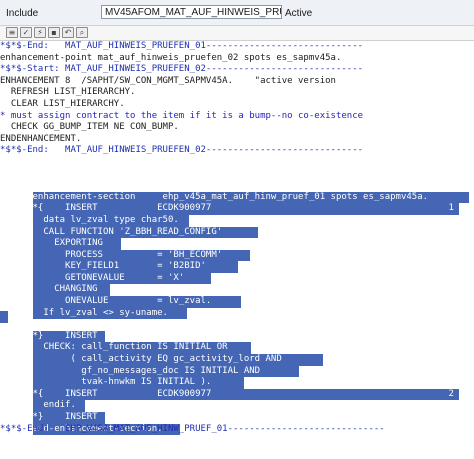  I want to click on selected-text: If lv_zval <> sy-uname., so click(109, 313).